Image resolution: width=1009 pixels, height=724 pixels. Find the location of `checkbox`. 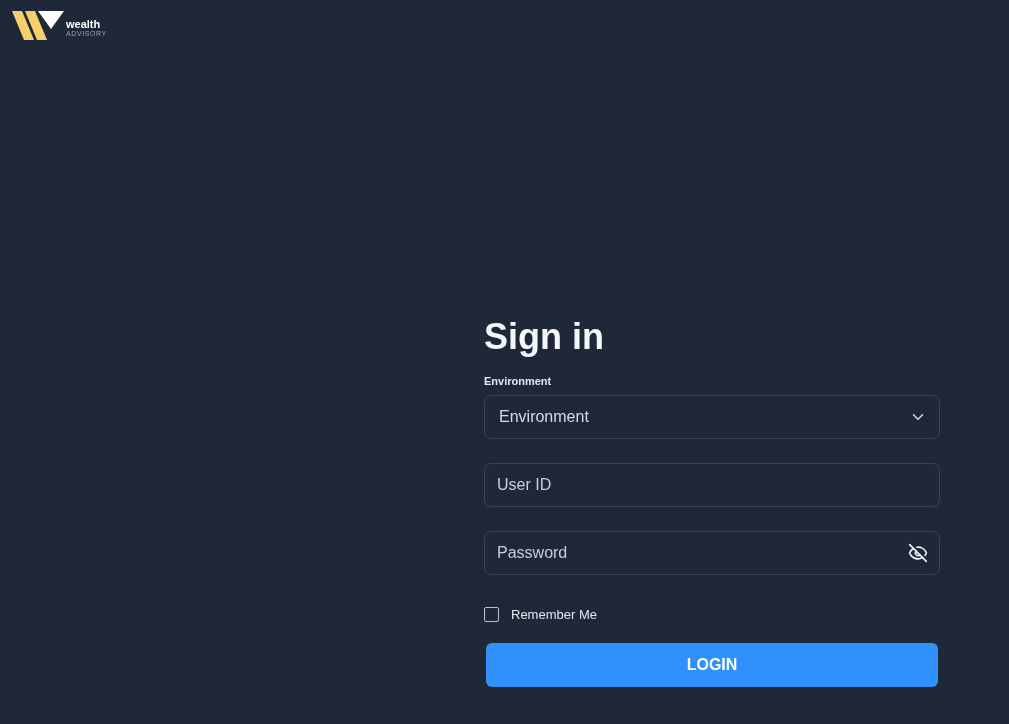

checkbox is located at coordinates (491, 614).